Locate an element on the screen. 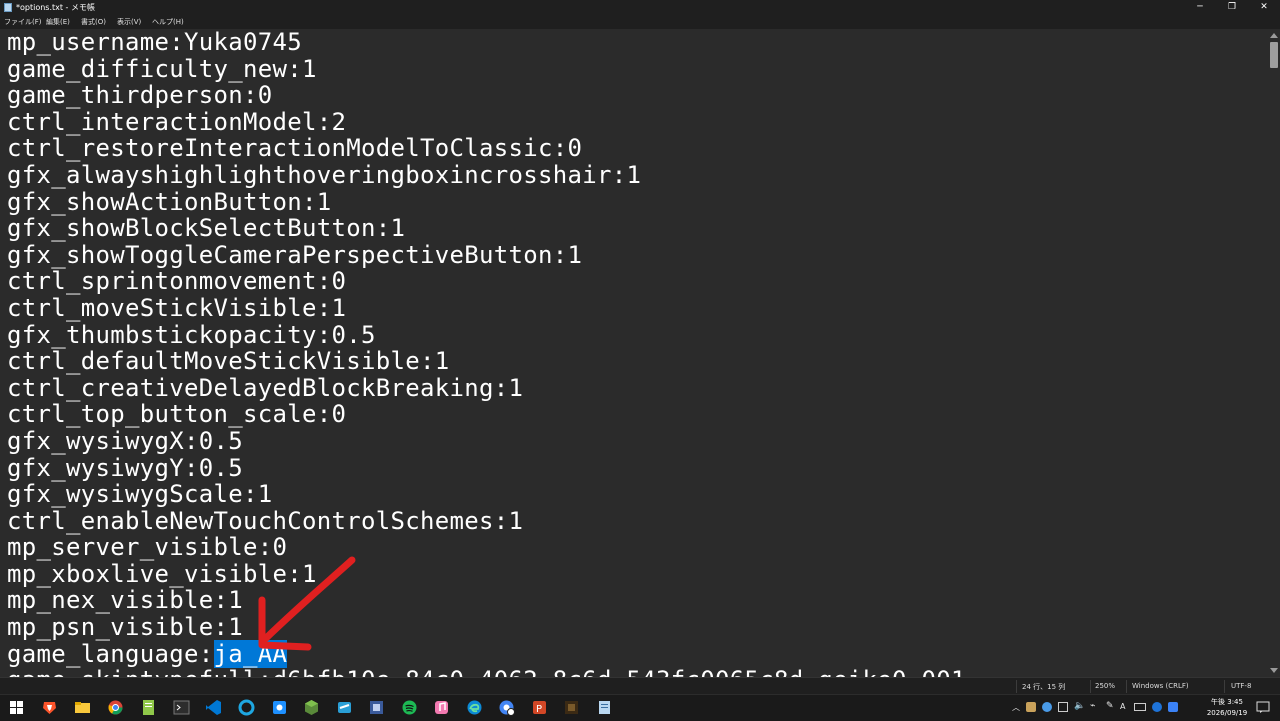 Image resolution: width=1280 pixels, height=721 pixels. scrollbar-thumb is located at coordinates (1274, 55).